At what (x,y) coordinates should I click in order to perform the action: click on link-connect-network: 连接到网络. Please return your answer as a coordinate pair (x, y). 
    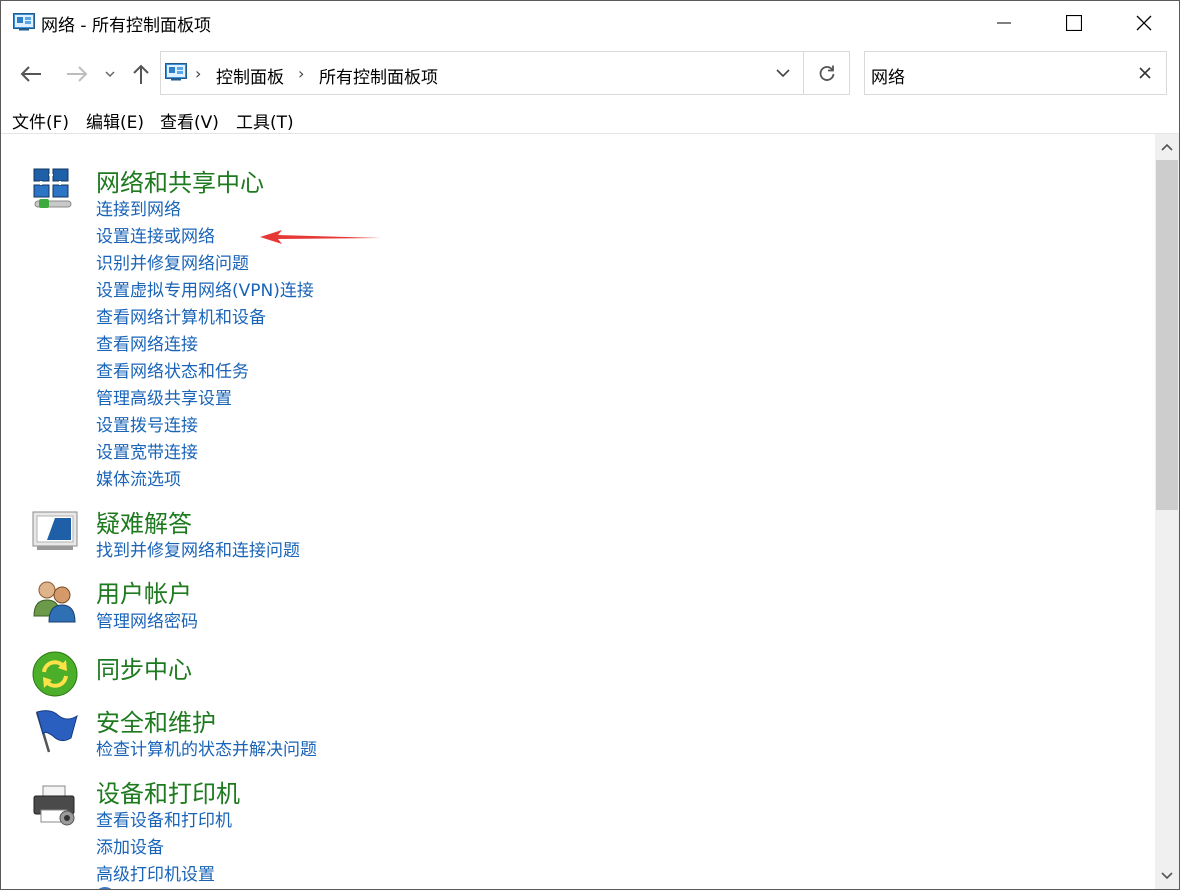
    Looking at the image, I should click on (138, 207).